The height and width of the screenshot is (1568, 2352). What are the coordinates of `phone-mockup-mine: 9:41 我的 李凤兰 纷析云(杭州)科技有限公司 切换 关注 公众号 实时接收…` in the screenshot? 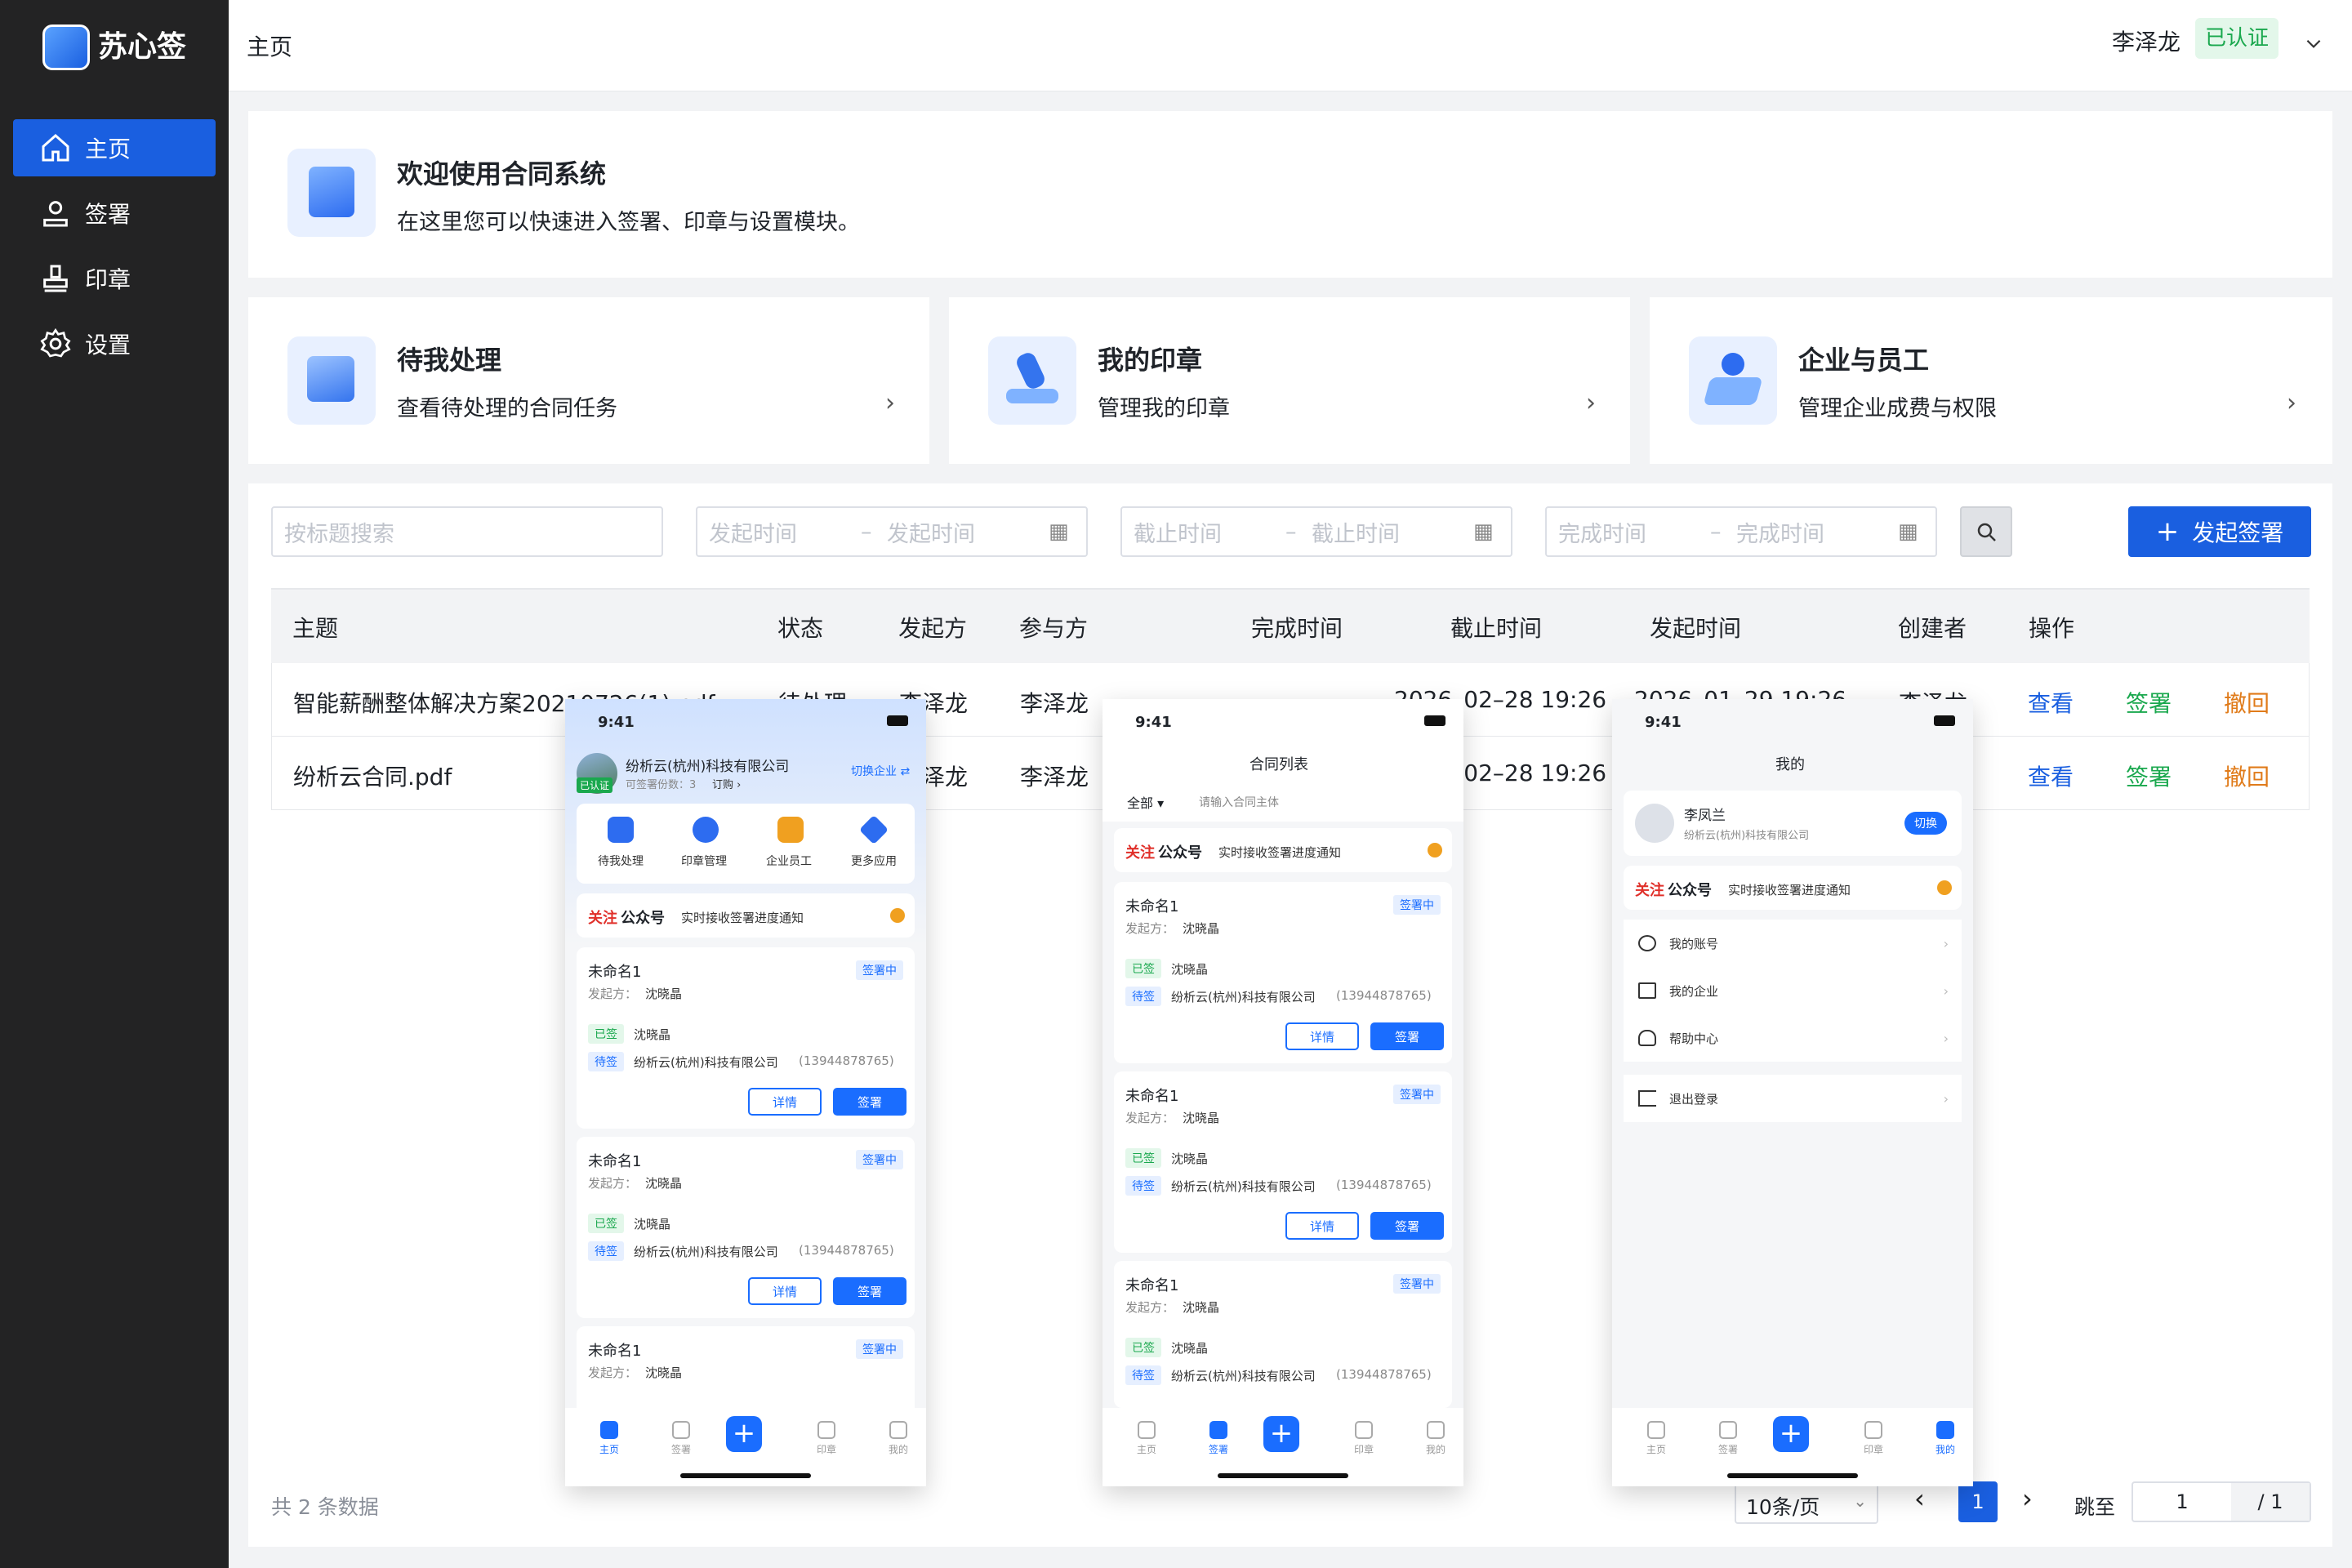 It's located at (1793, 1092).